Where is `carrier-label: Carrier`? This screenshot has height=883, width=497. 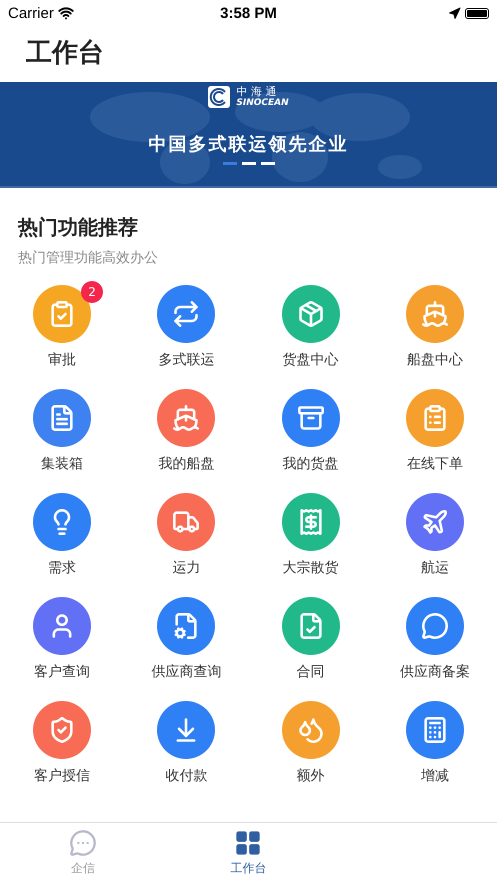 carrier-label: Carrier is located at coordinates (31, 13).